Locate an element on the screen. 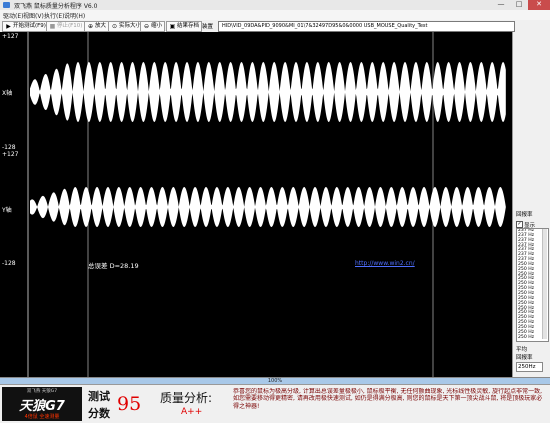 This screenshot has height=423, width=550. save-result-button: ▣ 结果存档 is located at coordinates (184, 26).